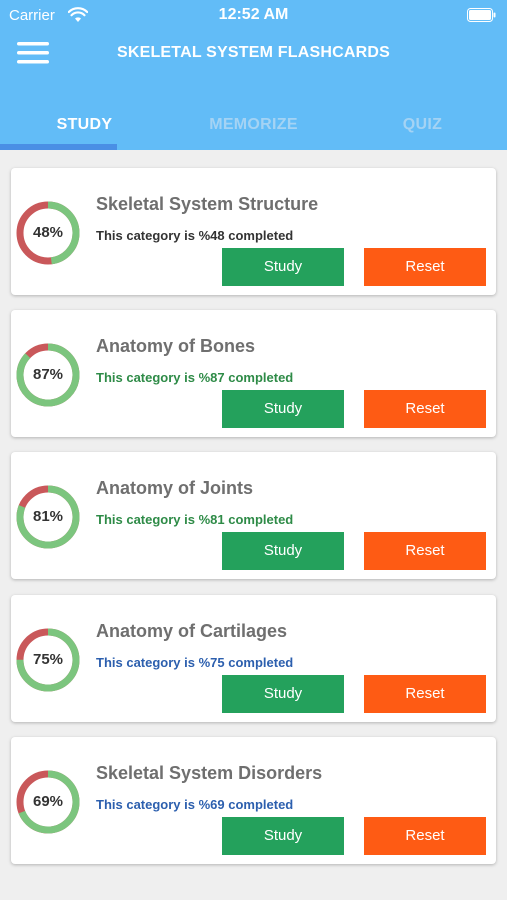  Describe the element at coordinates (195, 804) in the screenshot. I see `category-status: This category is %69 completed` at that location.